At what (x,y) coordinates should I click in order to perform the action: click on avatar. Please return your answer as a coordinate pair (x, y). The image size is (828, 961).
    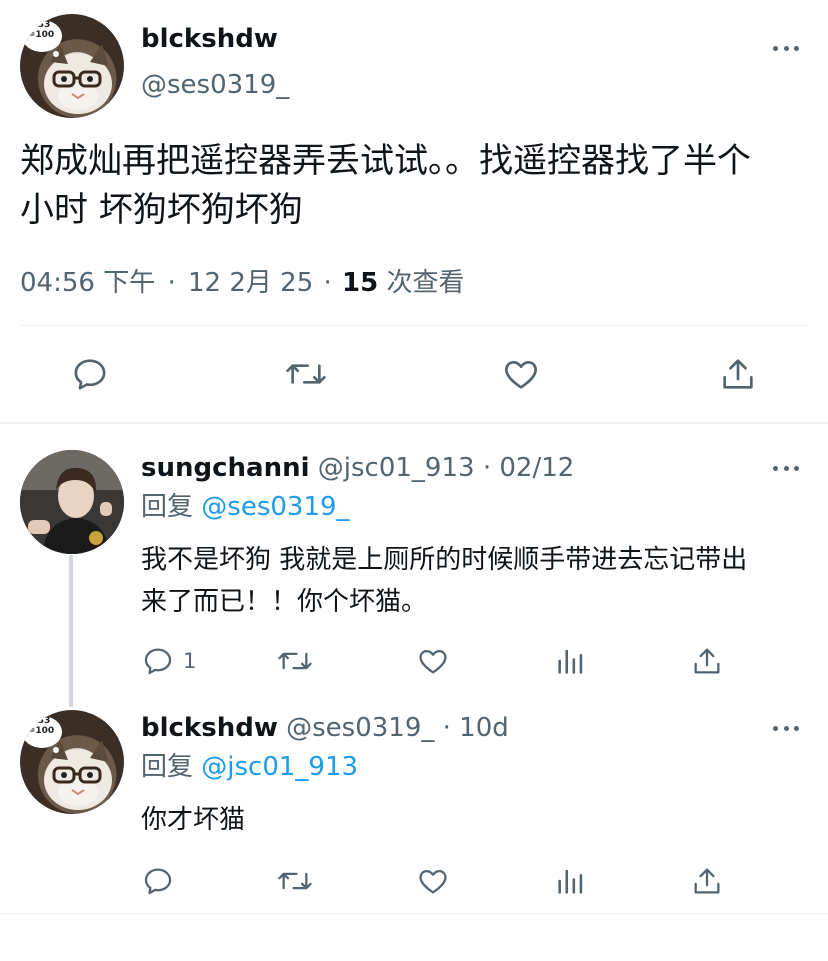
    Looking at the image, I should click on (72, 502).